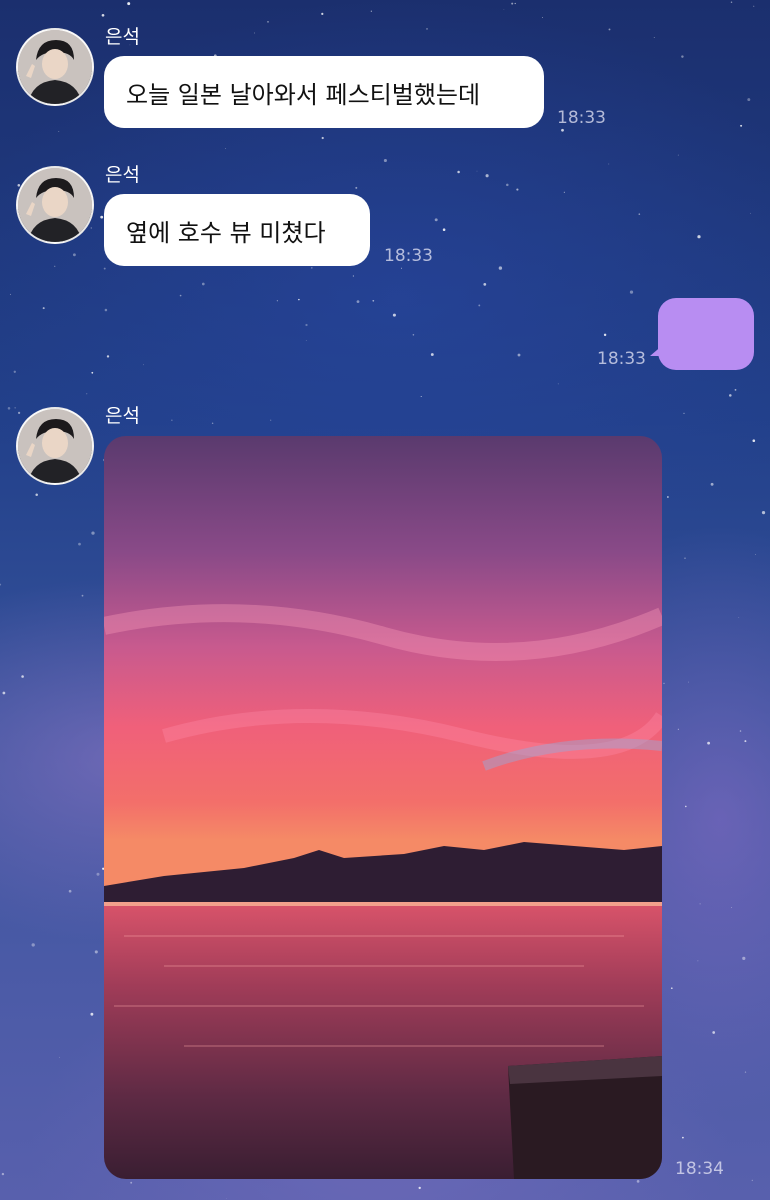 The image size is (770, 1200). I want to click on bubble-tail, so click(657, 350).